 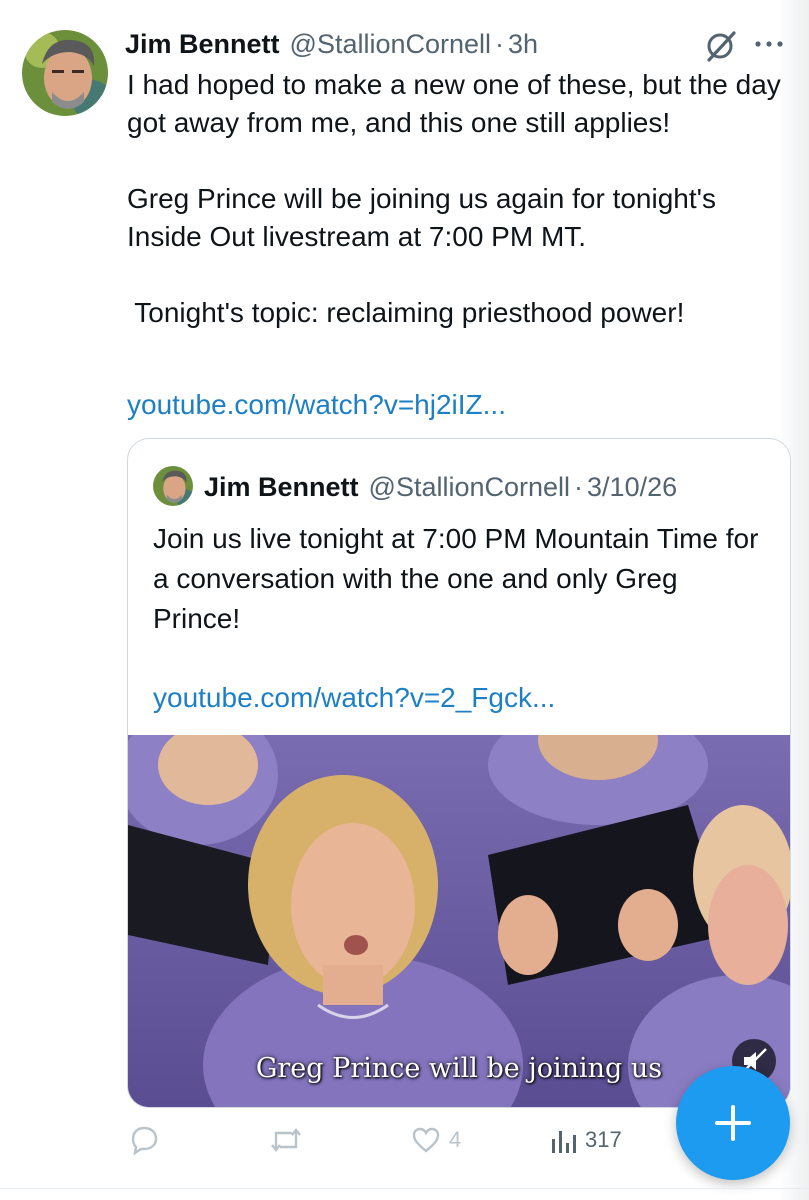 I want to click on tweet-action-bar: 4 317, so click(x=397, y=1140).